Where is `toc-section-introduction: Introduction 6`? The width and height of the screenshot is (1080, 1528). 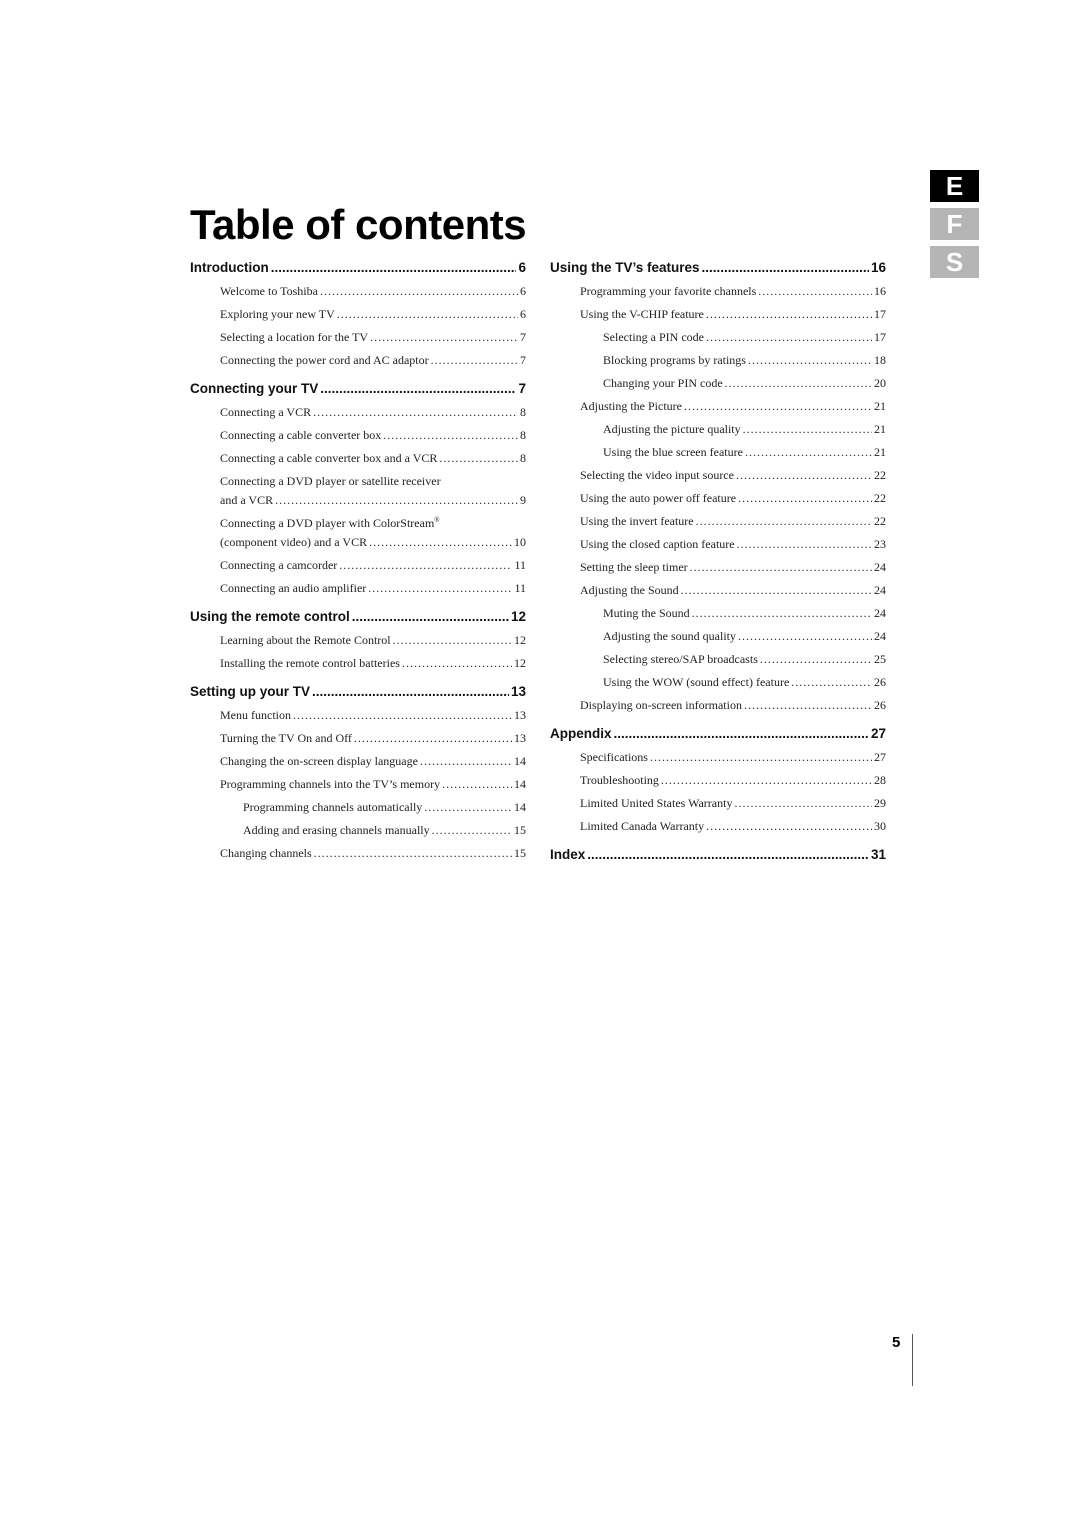
toc-section-introduction: Introduction 6 is located at coordinates (358, 271).